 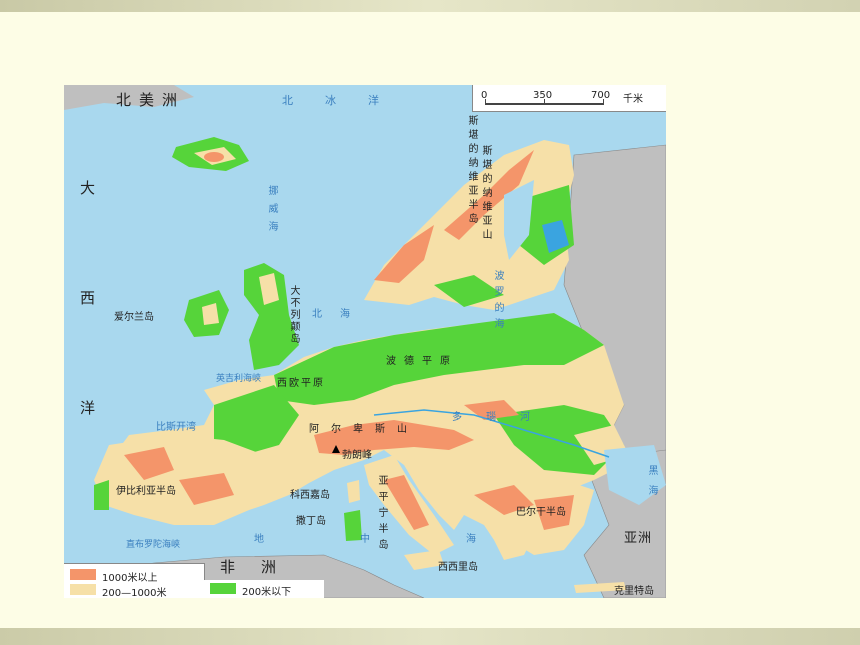 What do you see at coordinates (210, 314) in the screenshot?
I see `ireland-mid` at bounding box center [210, 314].